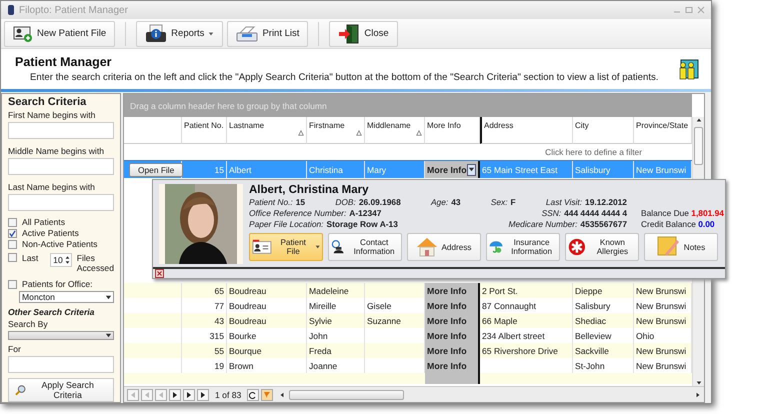 The image size is (778, 414). Describe the element at coordinates (228, 395) in the screenshot. I see `page-indicator: 1 of 83` at that location.